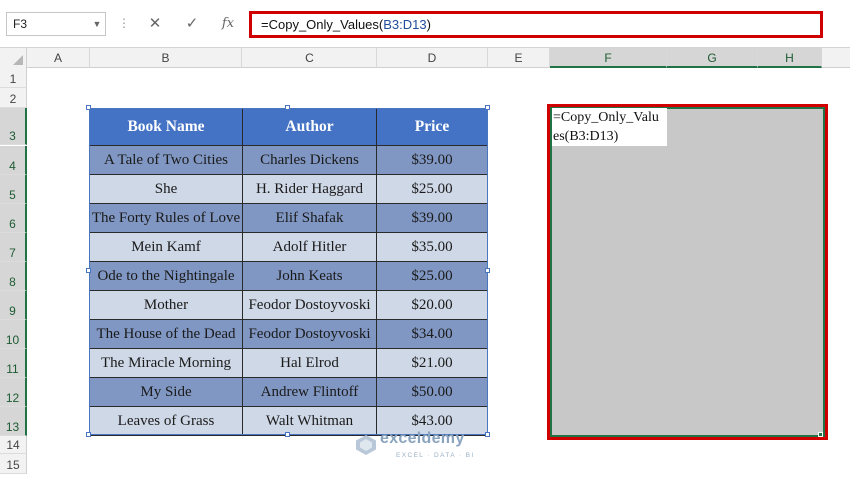 The height and width of the screenshot is (478, 850). Describe the element at coordinates (310, 58) in the screenshot. I see `column-header-c: C` at that location.